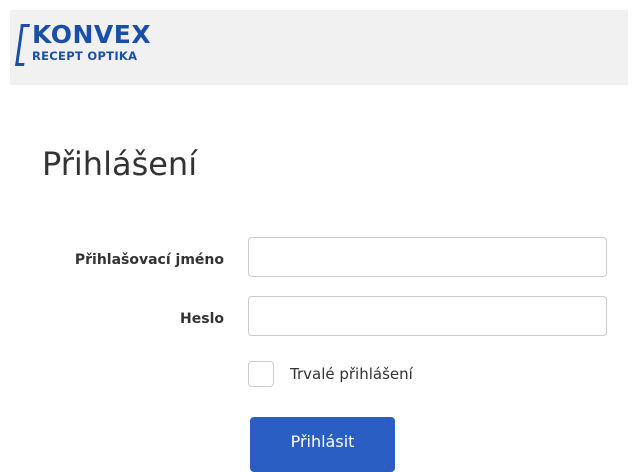 The image size is (634, 472). Describe the element at coordinates (22, 45) in the screenshot. I see `logo-bracket-icon` at that location.